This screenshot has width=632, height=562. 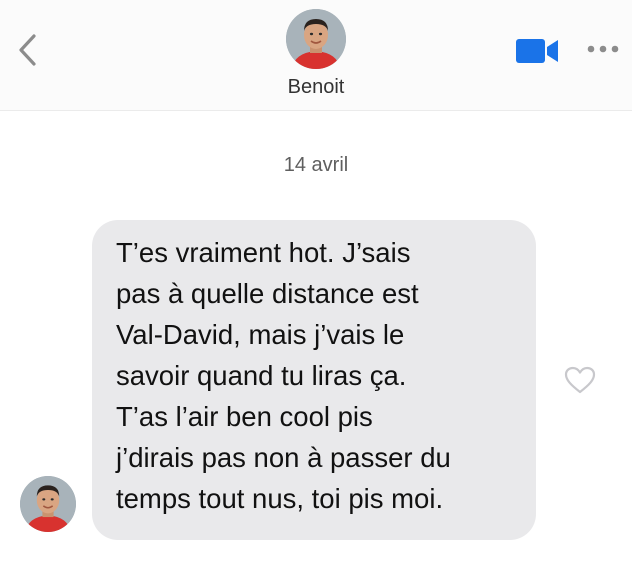 I want to click on chevron-left-icon, so click(x=27, y=50).